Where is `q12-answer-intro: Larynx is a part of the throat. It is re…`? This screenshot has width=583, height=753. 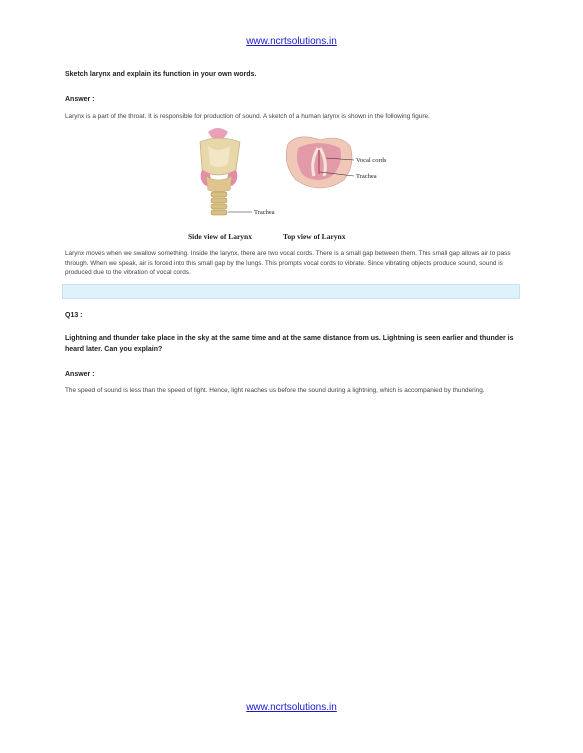 q12-answer-intro: Larynx is a part of the throat. It is re… is located at coordinates (247, 116).